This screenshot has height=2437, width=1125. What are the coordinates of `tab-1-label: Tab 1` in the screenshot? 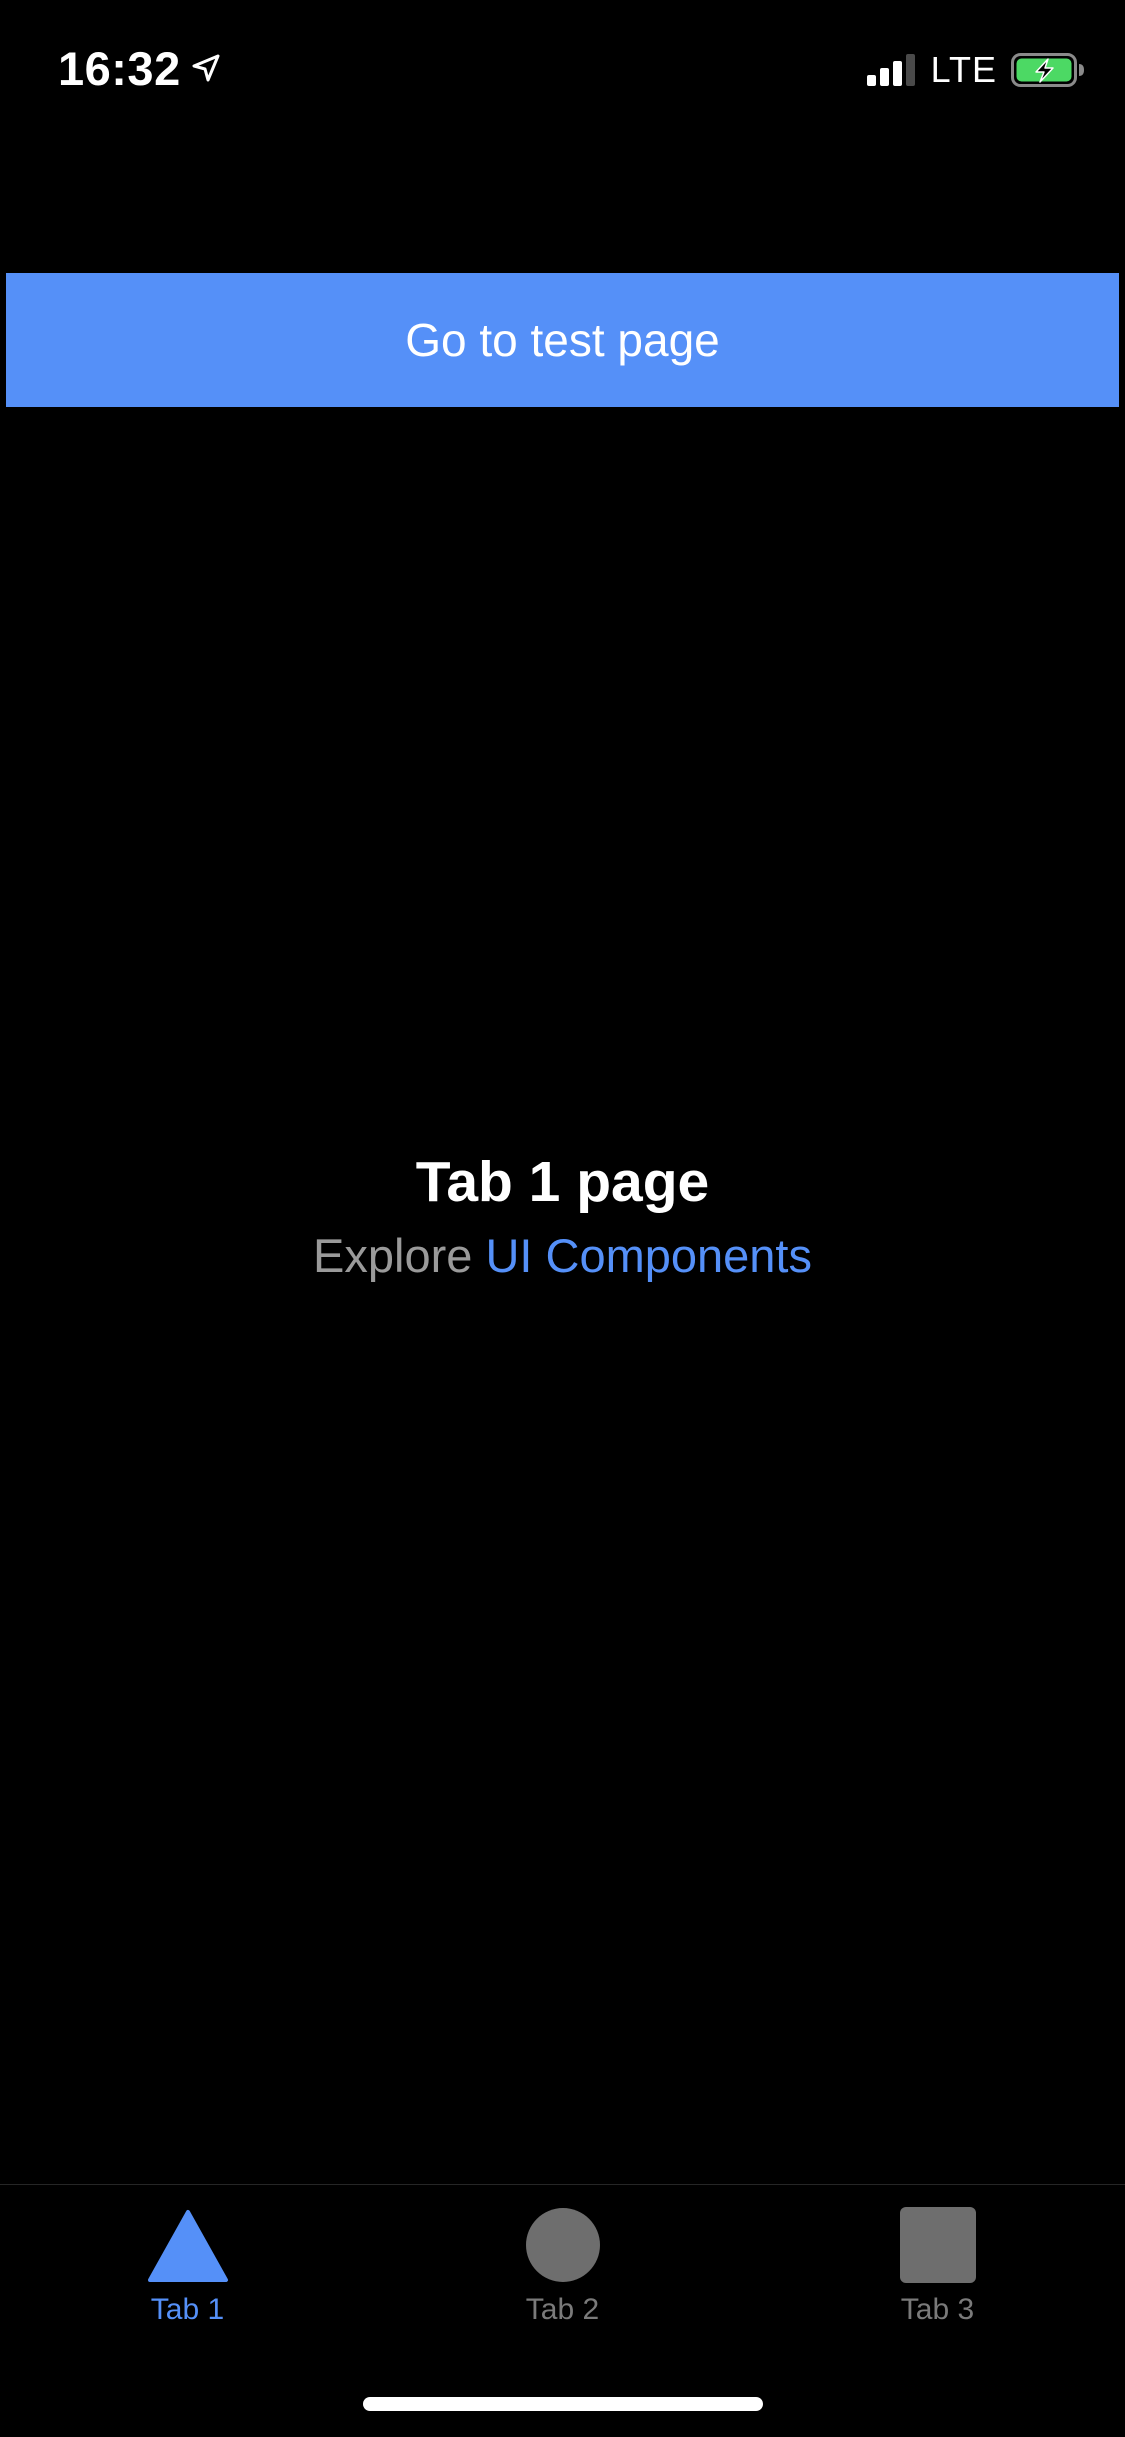 It's located at (187, 2309).